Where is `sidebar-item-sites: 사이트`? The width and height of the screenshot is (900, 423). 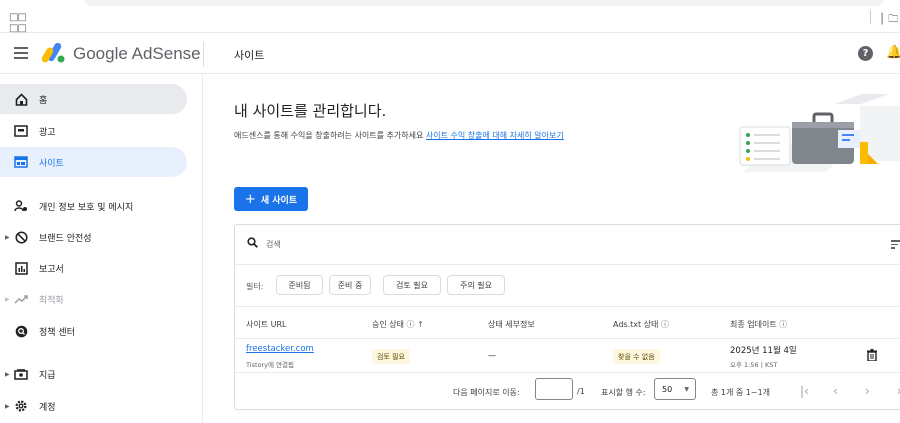 sidebar-item-sites: 사이트 is located at coordinates (93, 162).